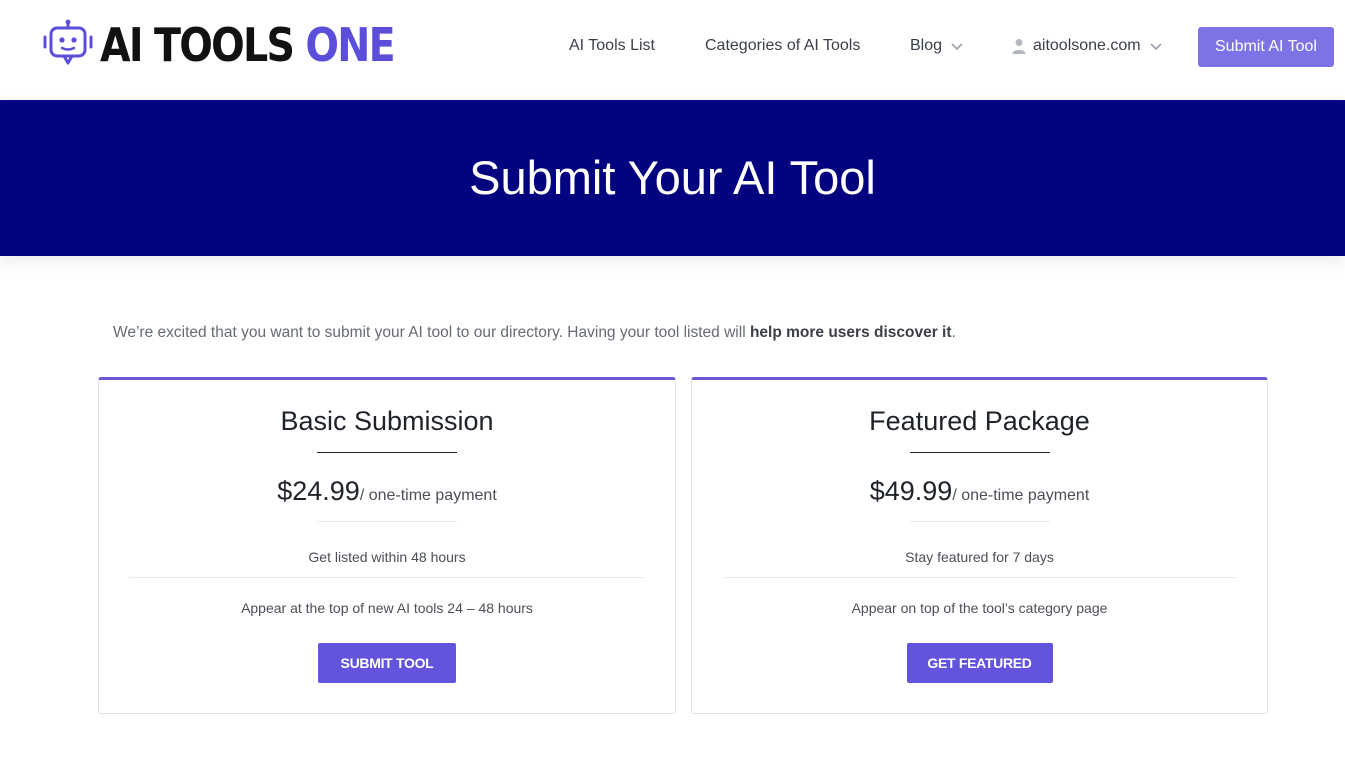  I want to click on plan-feature: Stay featured for 7 days, so click(979, 557).